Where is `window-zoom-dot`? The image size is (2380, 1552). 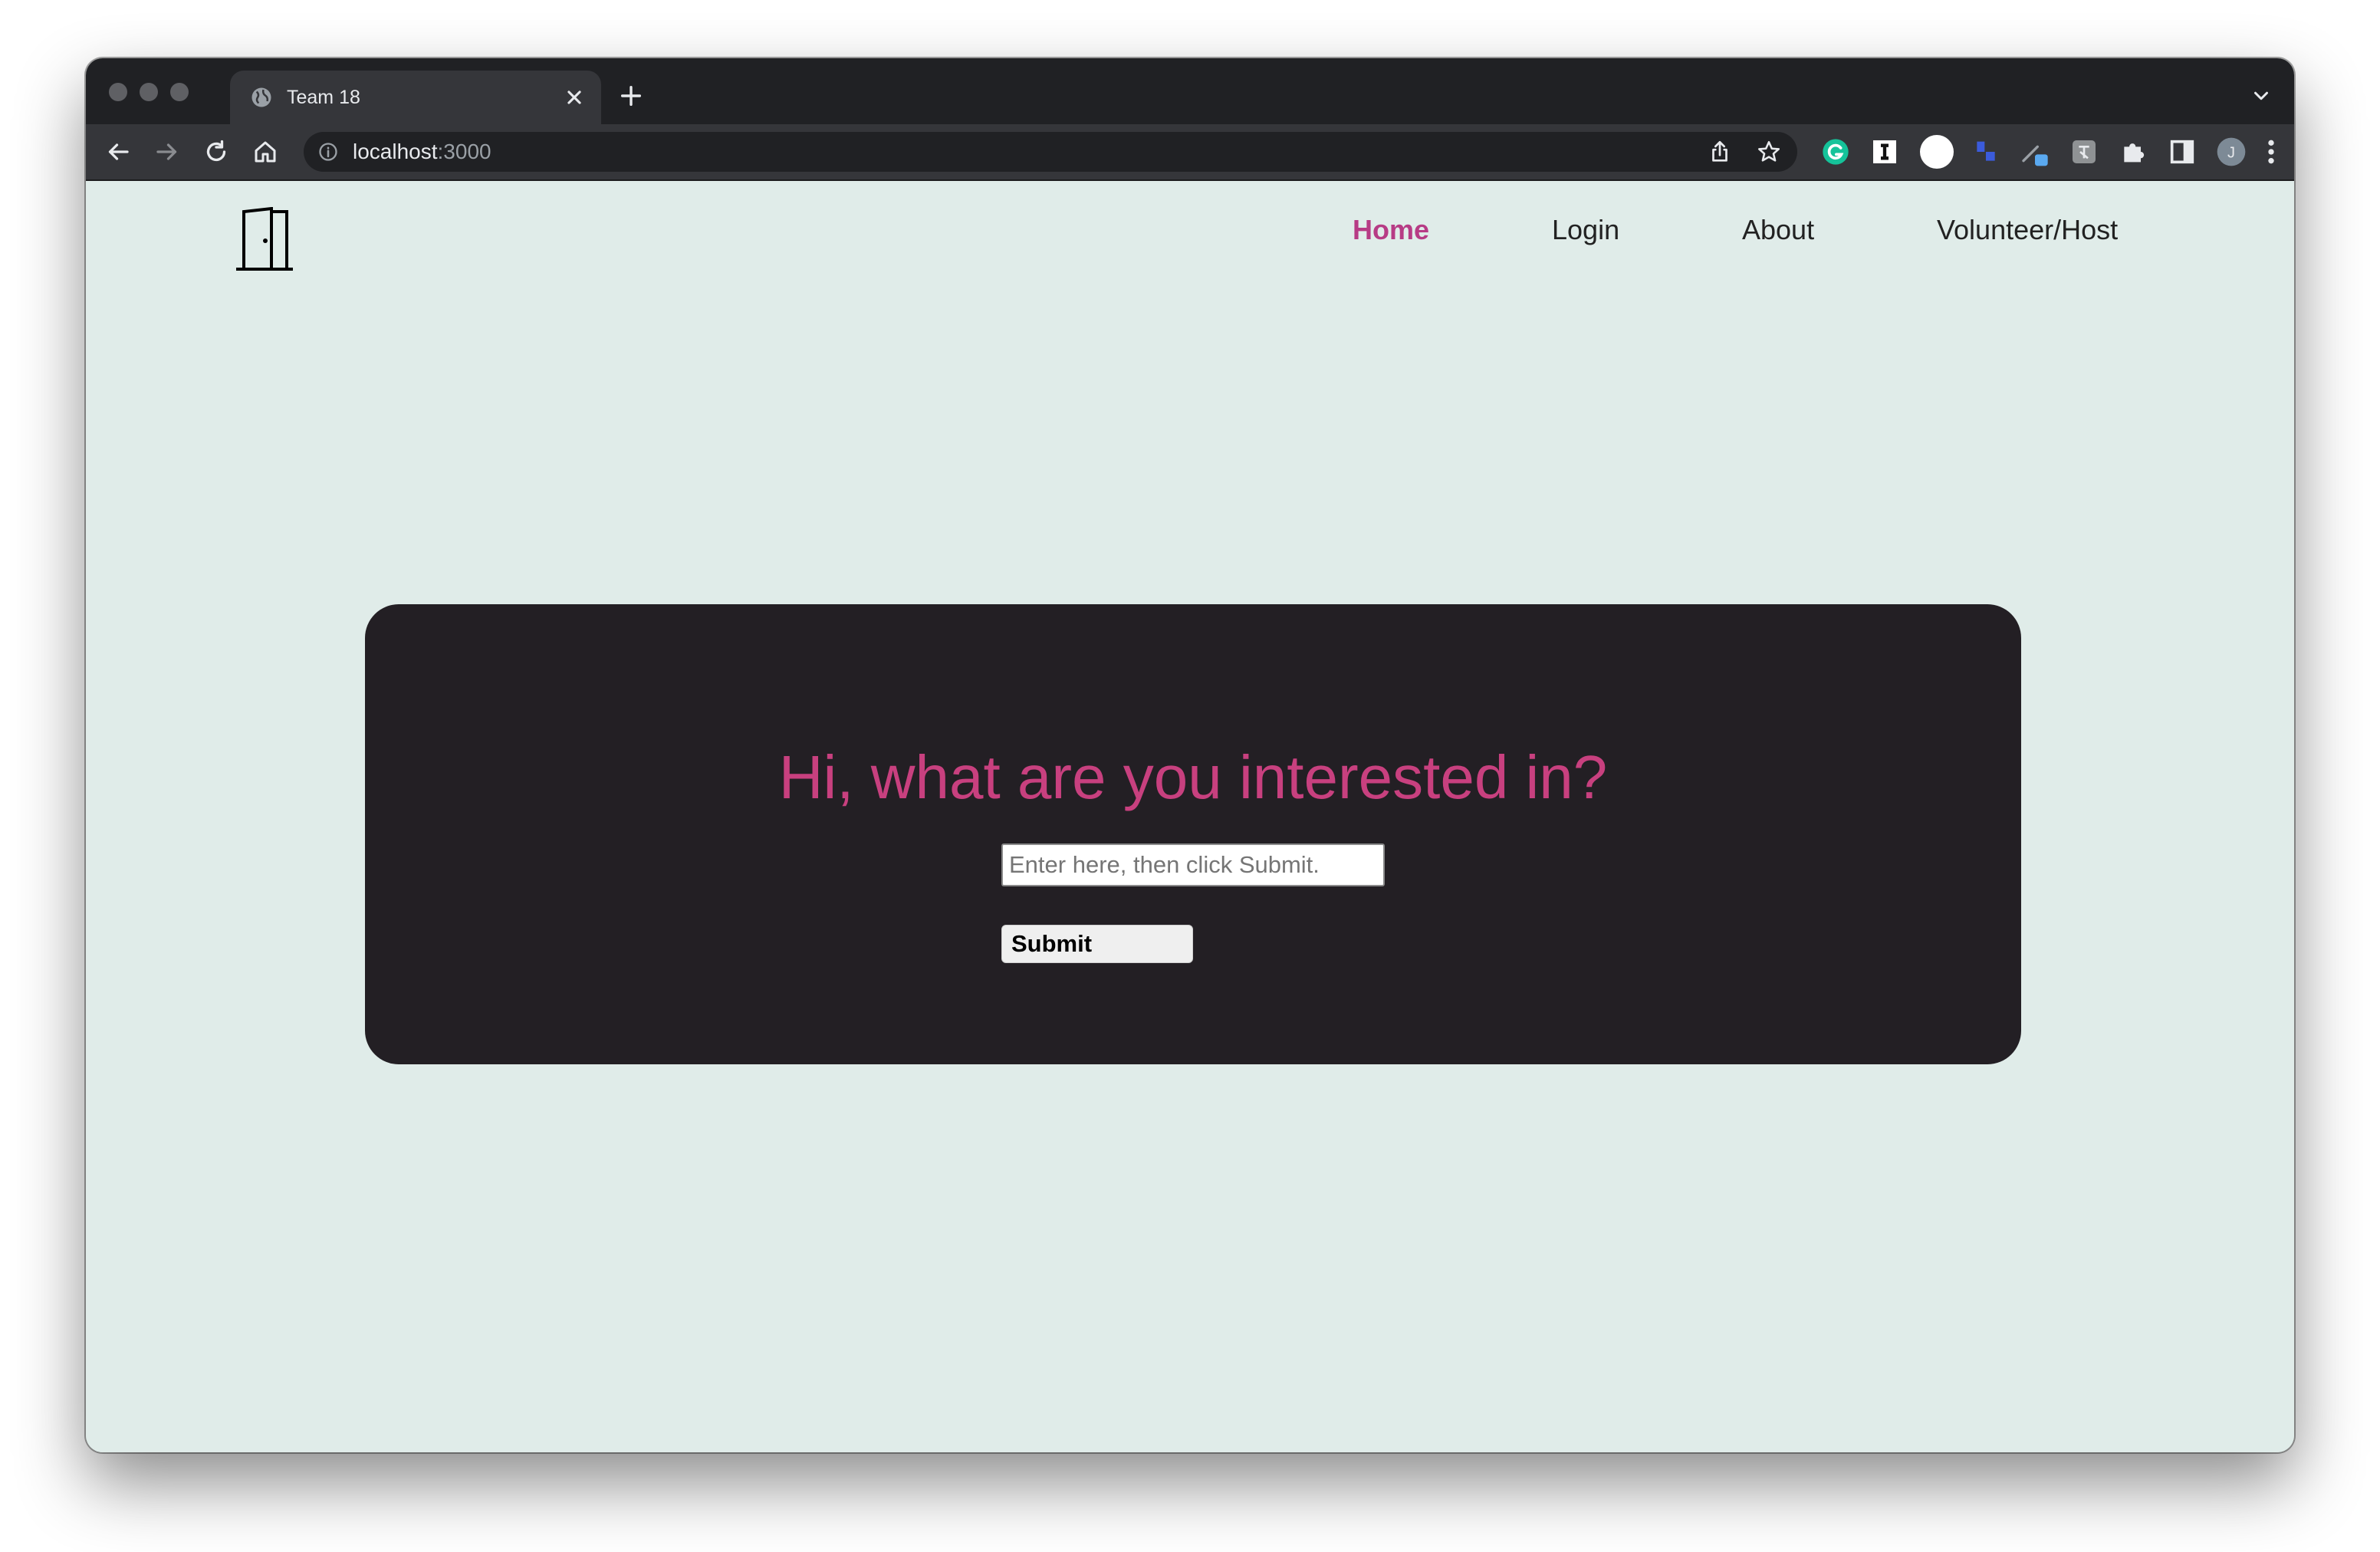
window-zoom-dot is located at coordinates (180, 92).